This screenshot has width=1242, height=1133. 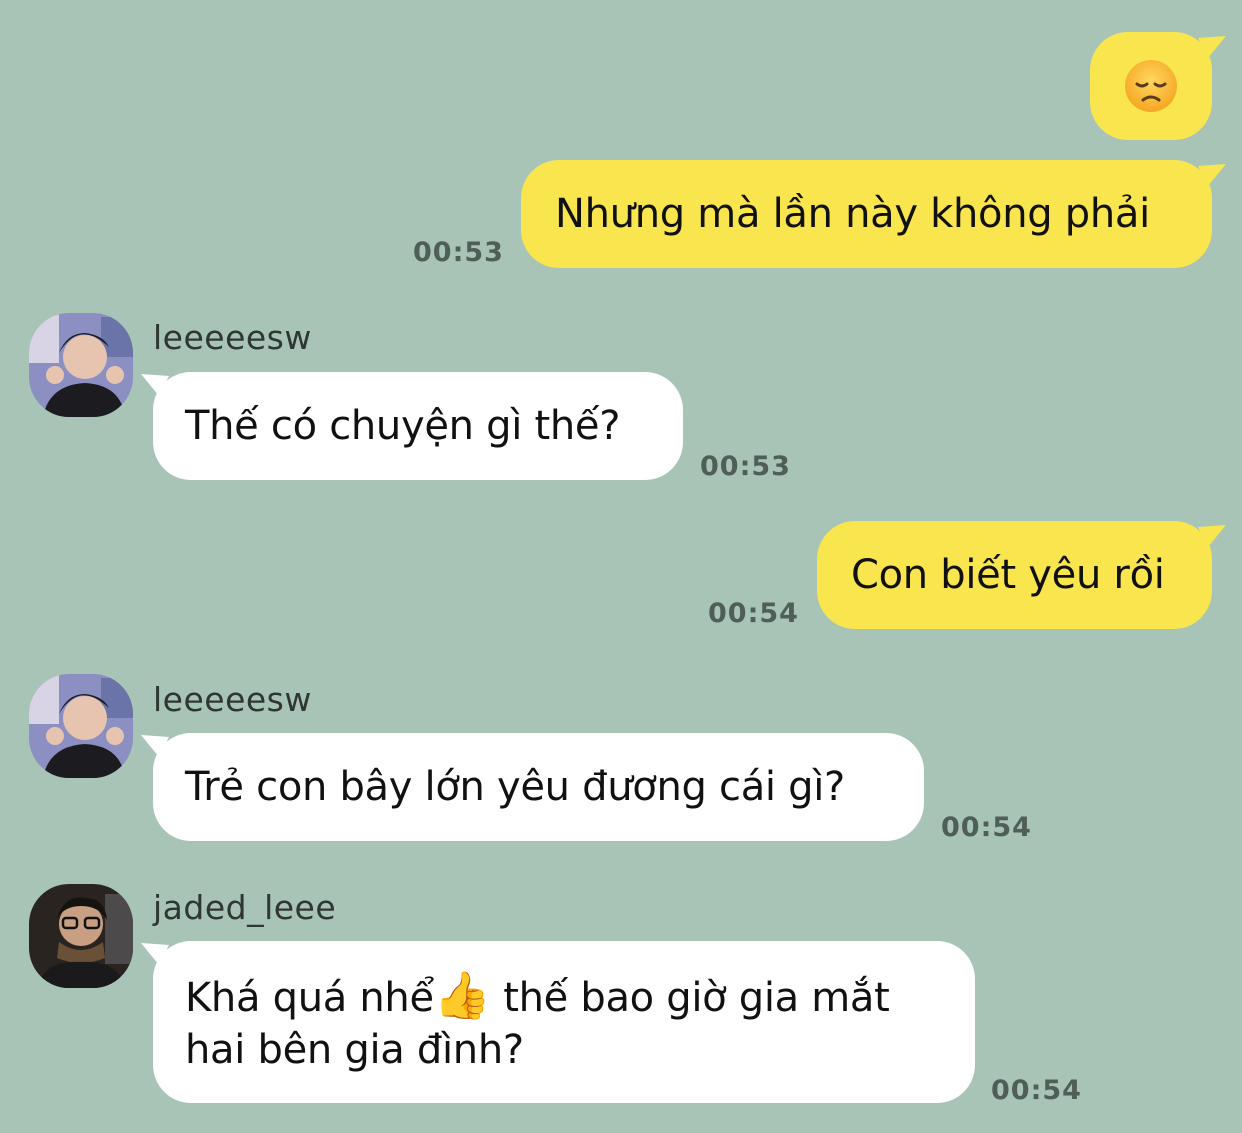 I want to click on message-text: Con biết yêu rồi, so click(x=1008, y=575).